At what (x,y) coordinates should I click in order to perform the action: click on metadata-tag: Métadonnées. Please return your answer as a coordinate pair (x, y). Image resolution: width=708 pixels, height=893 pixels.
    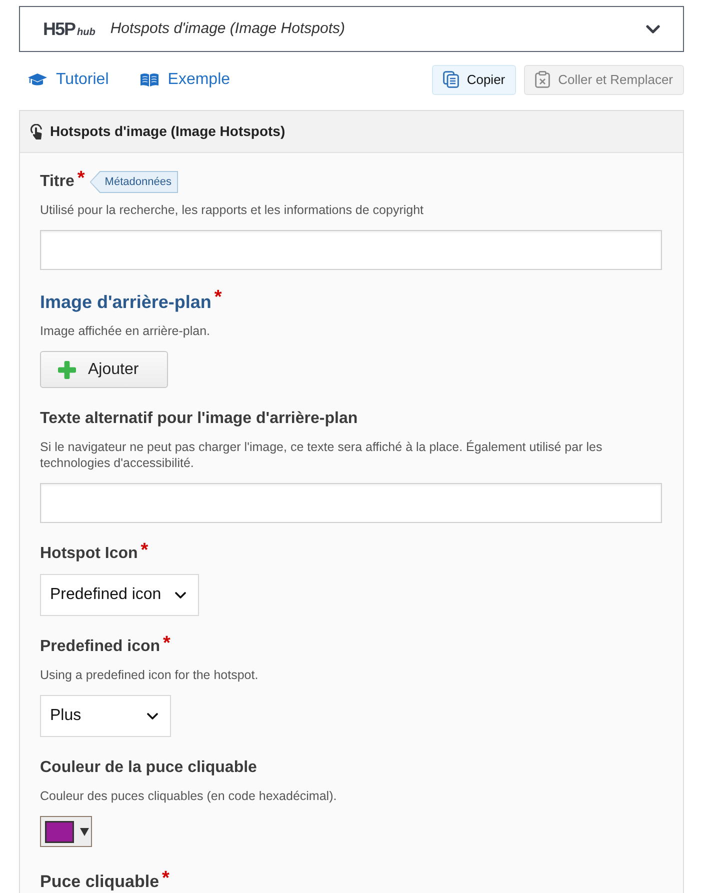
    Looking at the image, I should click on (134, 182).